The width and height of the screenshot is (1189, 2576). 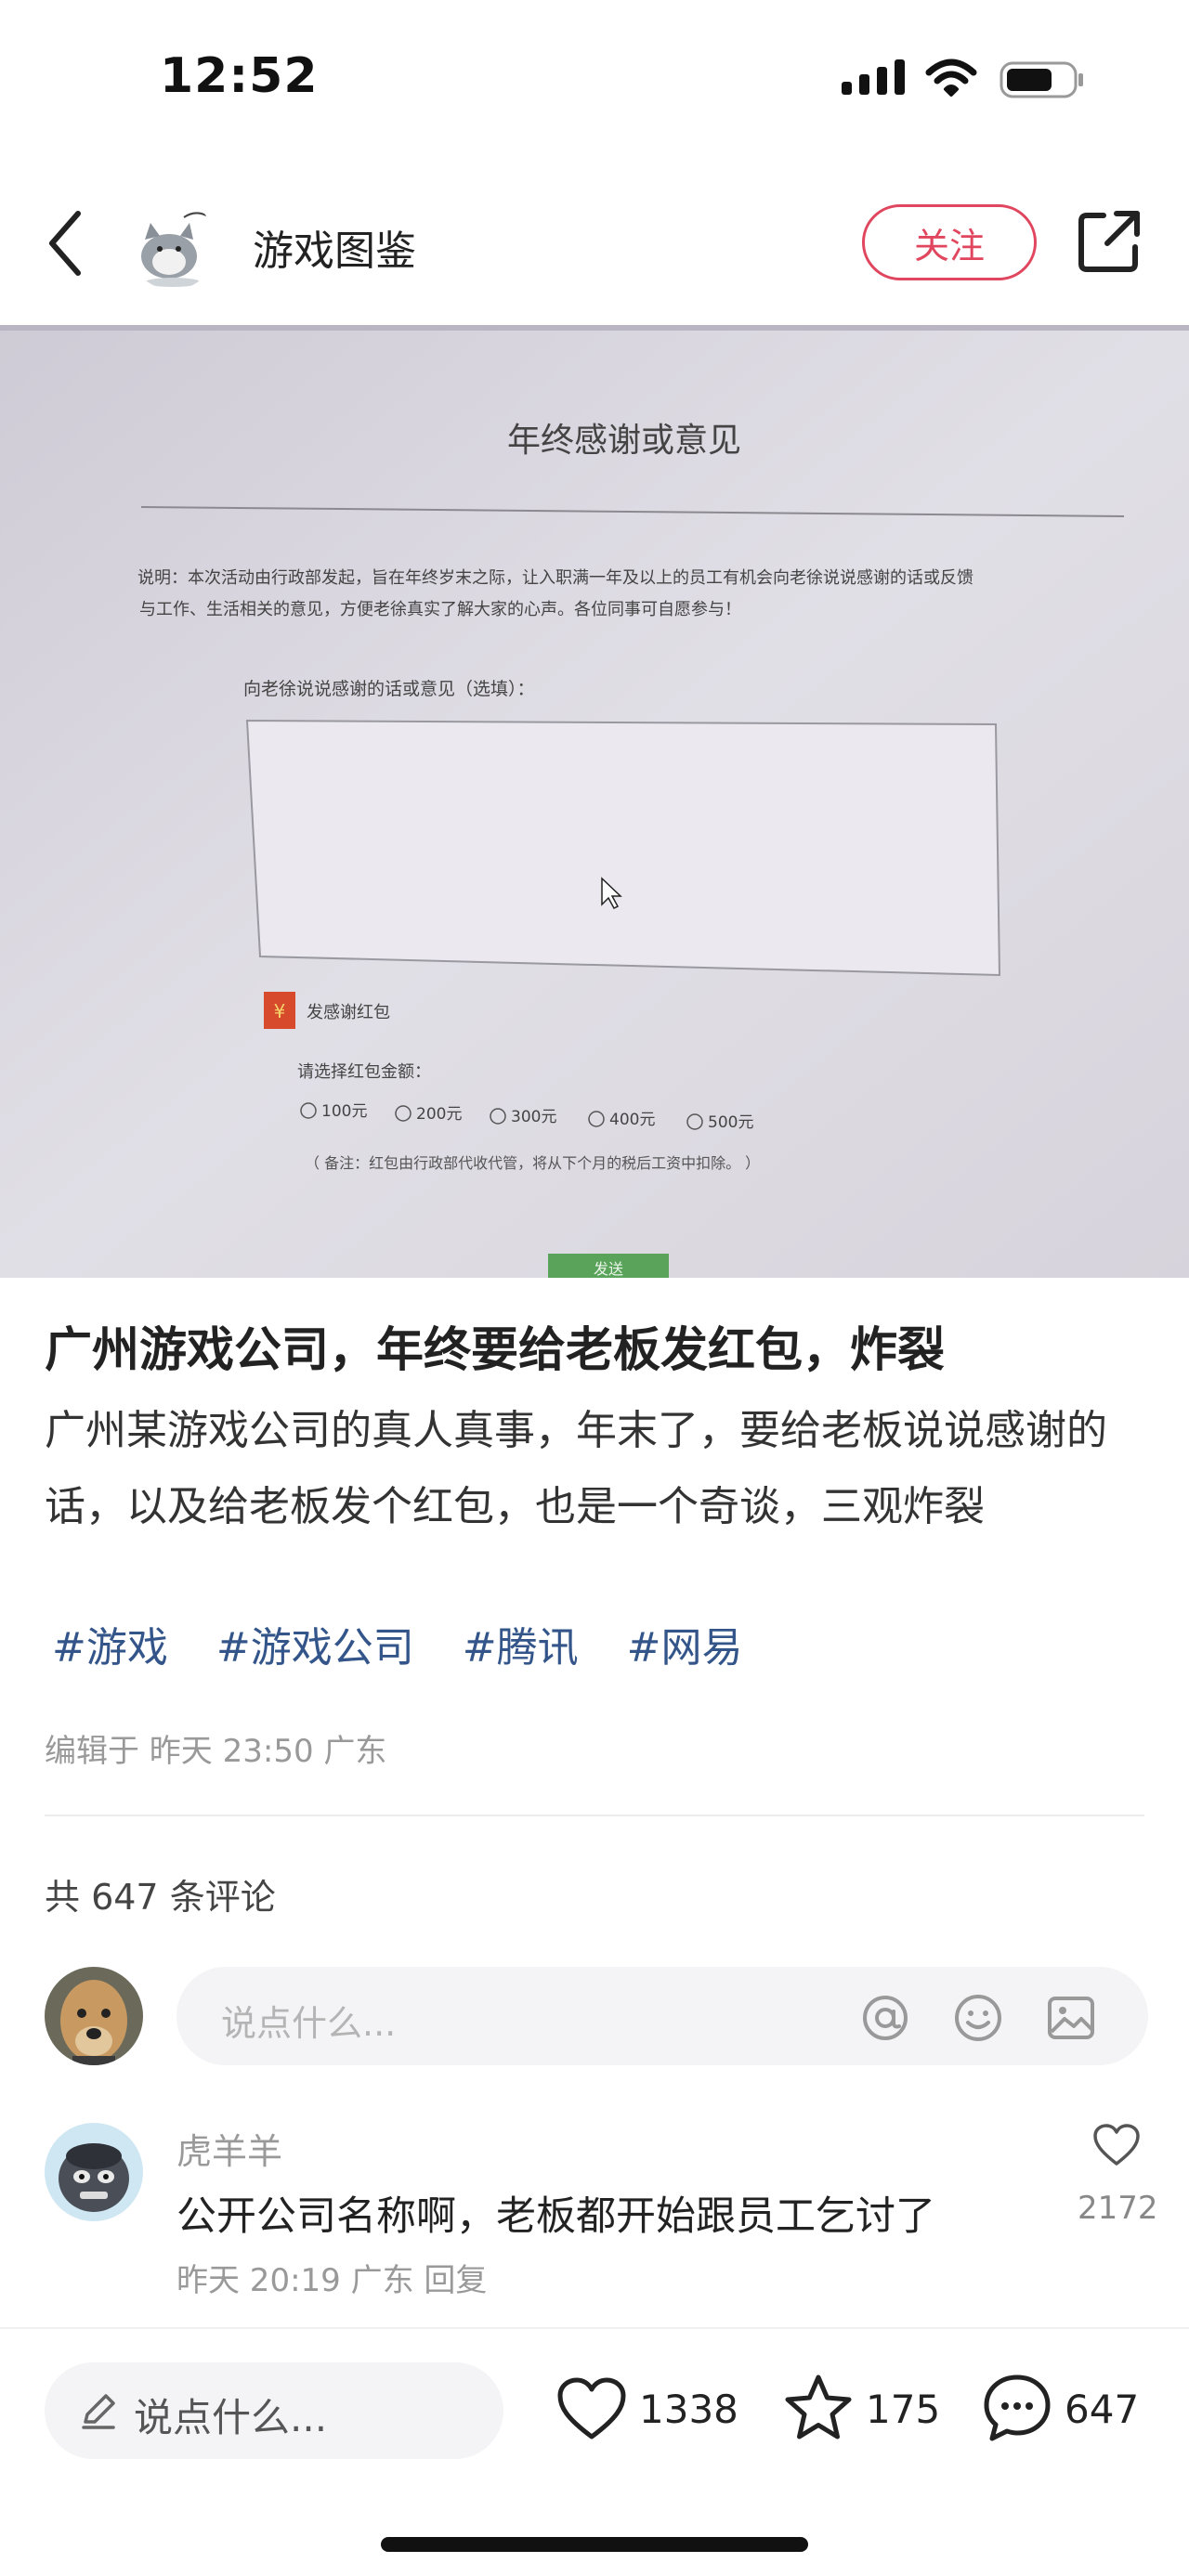 I want to click on svg-text: 发送, so click(x=608, y=1269).